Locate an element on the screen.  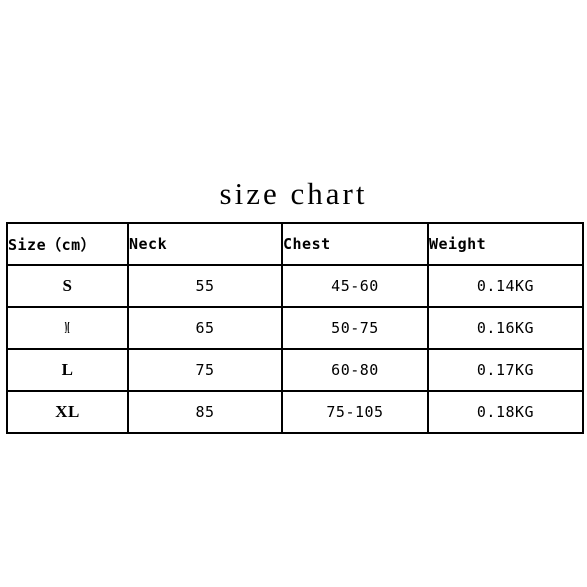
cell-size-m: M is located at coordinates (67, 328).